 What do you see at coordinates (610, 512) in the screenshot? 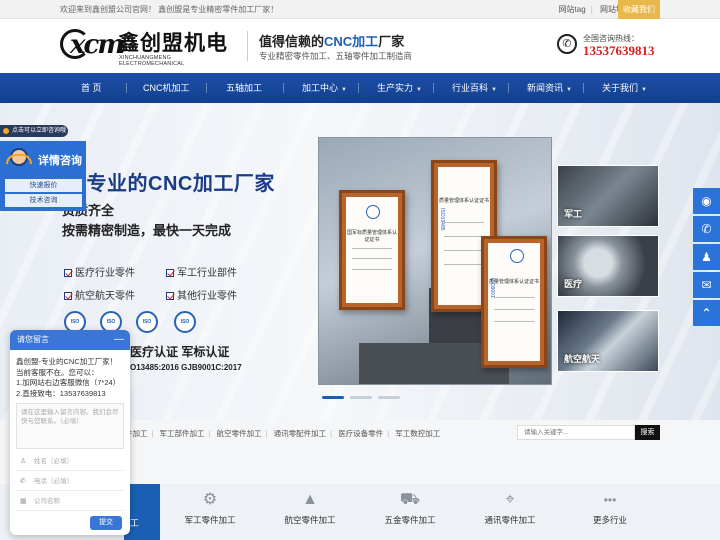
I see `product-tab: ••• 更多行业` at bounding box center [610, 512].